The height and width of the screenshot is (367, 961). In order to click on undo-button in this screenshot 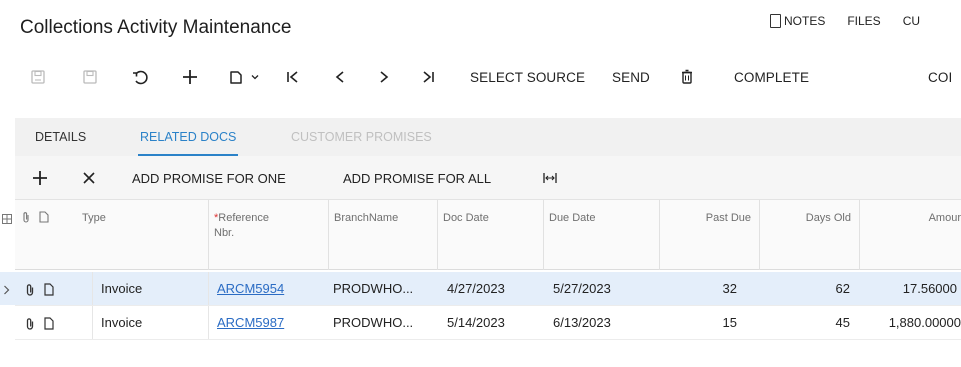, I will do `click(140, 77)`.